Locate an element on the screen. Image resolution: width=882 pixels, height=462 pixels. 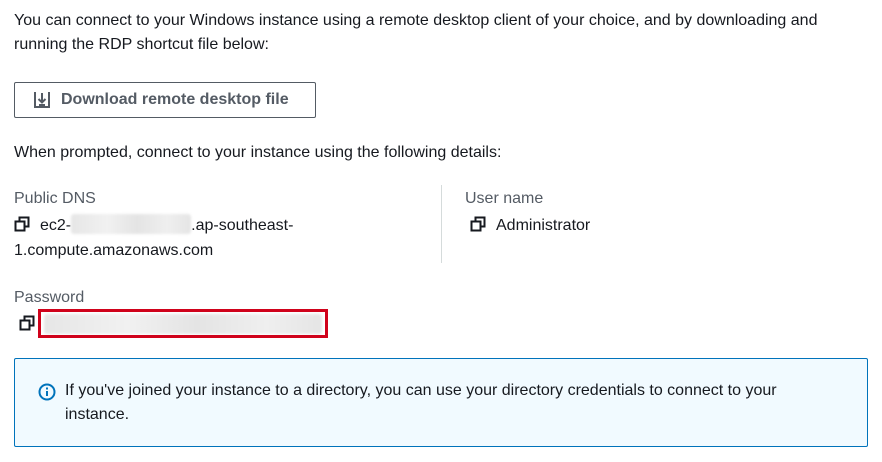
user-name-text: Administrator is located at coordinates (543, 225).